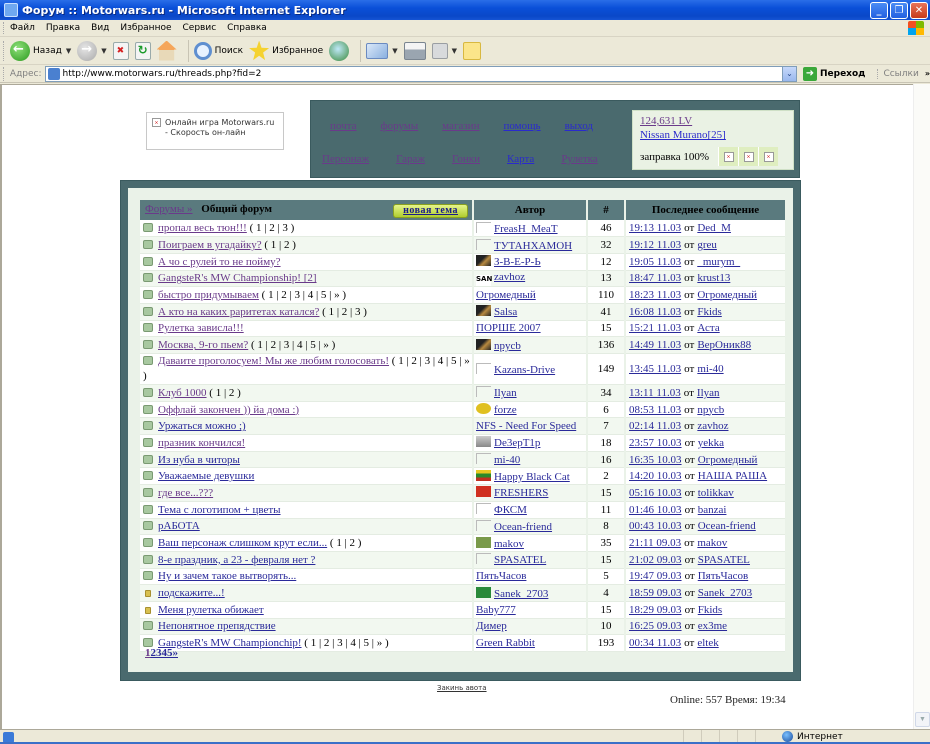 The height and width of the screenshot is (744, 930). I want to click on nav-link-row1-4: выход, so click(579, 126).